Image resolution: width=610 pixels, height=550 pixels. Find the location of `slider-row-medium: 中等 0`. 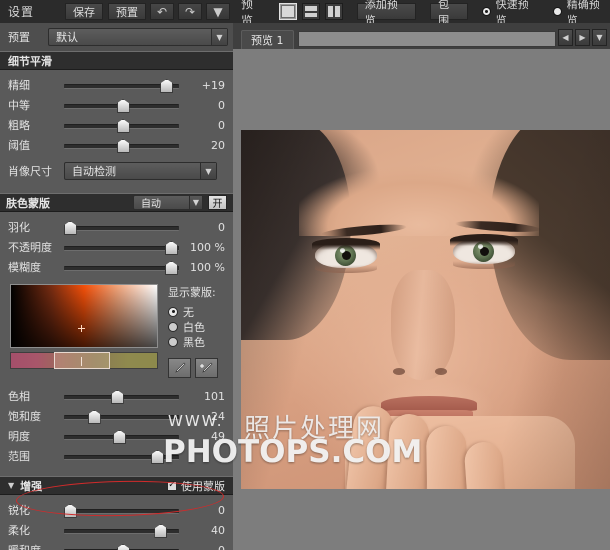

slider-row-medium: 中等 0 is located at coordinates (116, 105).